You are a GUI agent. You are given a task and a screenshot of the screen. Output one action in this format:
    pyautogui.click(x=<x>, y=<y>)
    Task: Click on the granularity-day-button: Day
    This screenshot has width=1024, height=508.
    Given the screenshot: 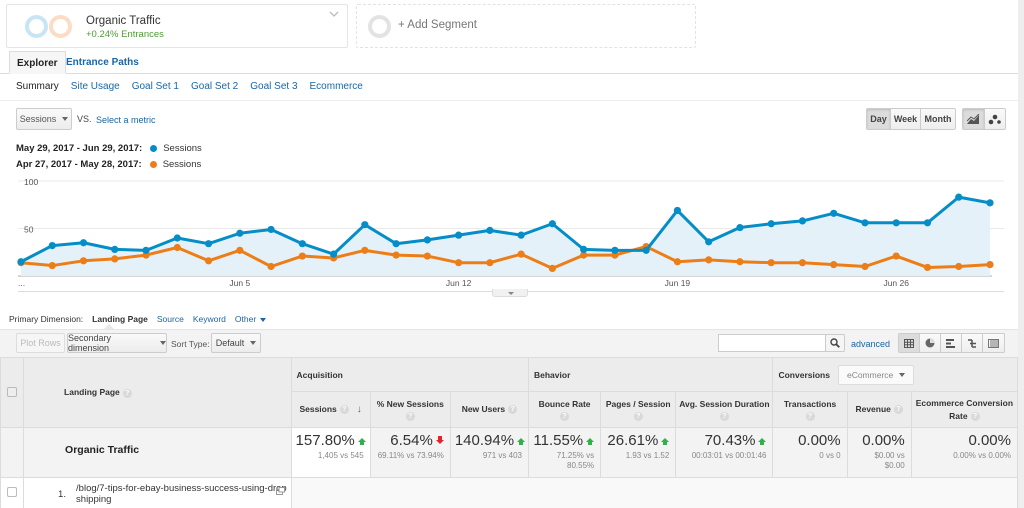 What is the action you would take?
    pyautogui.click(x=879, y=119)
    